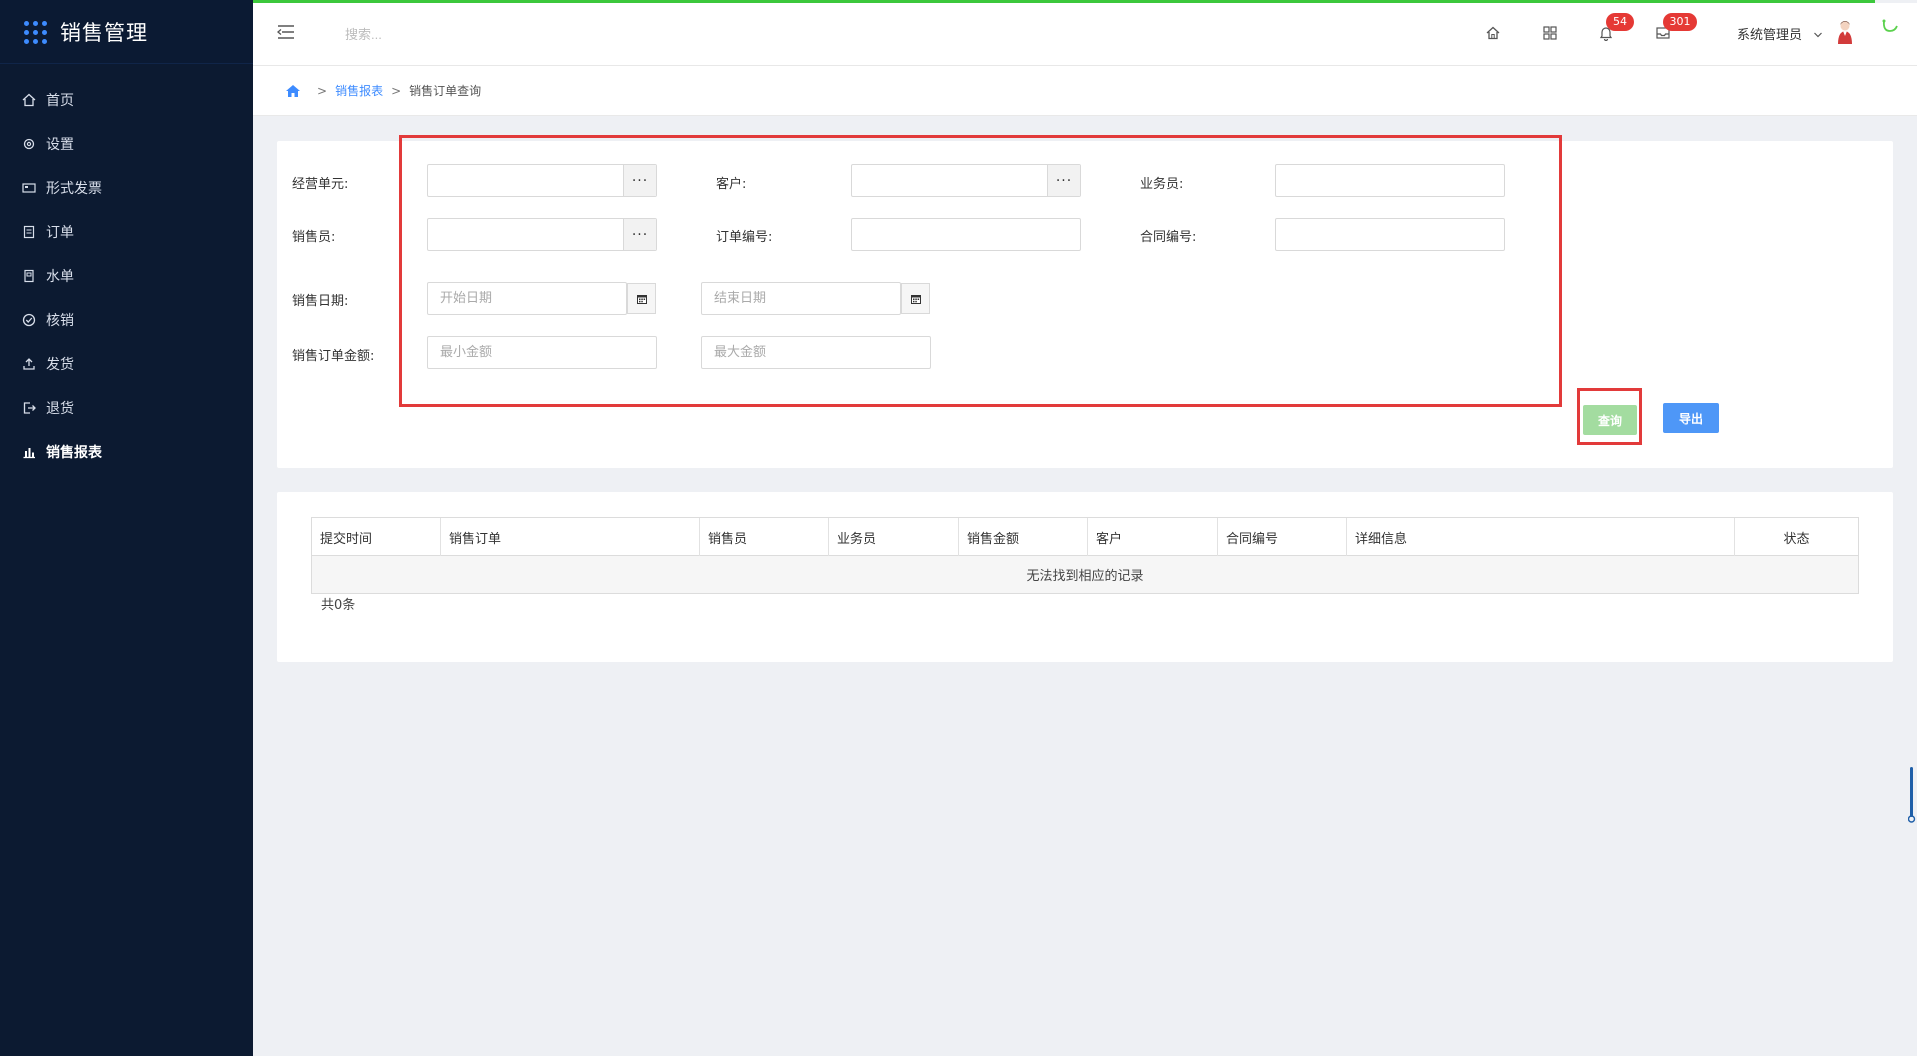 The image size is (1917, 1056). I want to click on sidebar-item-receipts: 水单, so click(126, 276).